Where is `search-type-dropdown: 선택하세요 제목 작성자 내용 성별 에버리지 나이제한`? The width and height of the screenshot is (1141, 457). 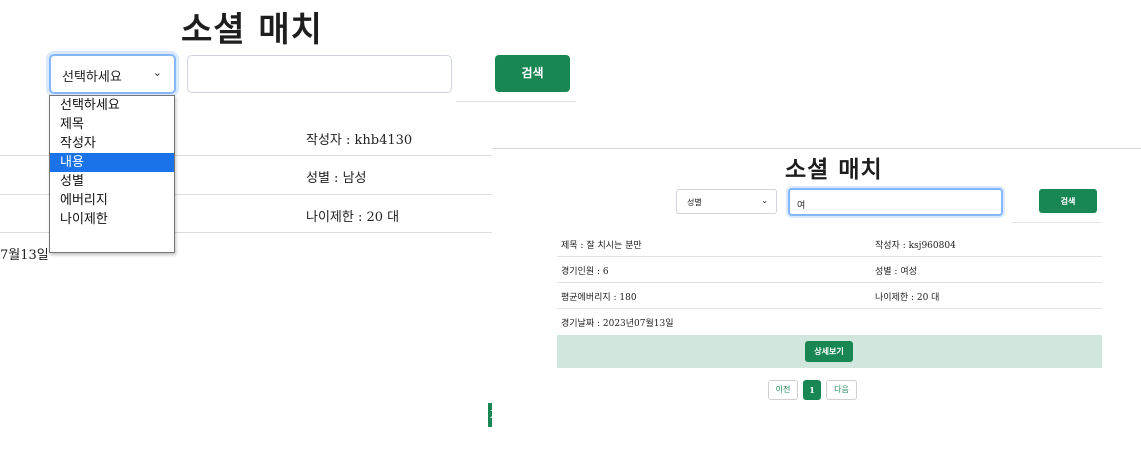
search-type-dropdown: 선택하세요 제목 작성자 내용 성별 에버리지 나이제한 is located at coordinates (112, 174).